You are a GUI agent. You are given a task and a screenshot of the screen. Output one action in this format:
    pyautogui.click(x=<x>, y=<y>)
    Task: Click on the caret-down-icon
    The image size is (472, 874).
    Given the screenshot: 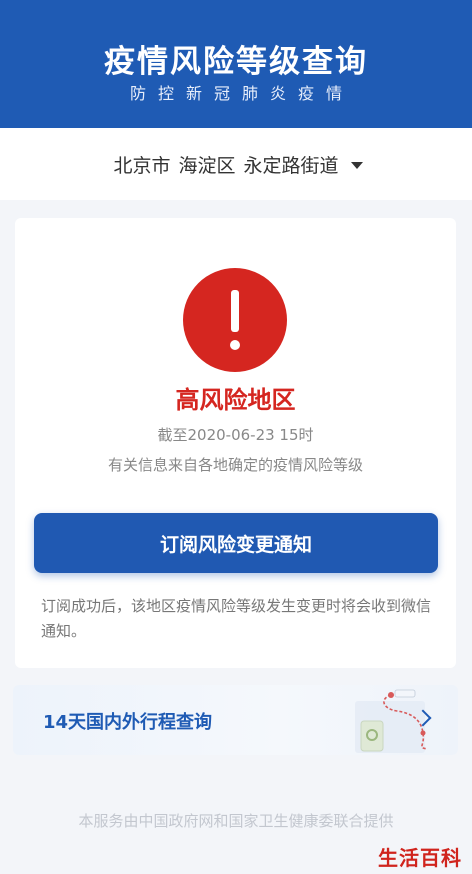 What is the action you would take?
    pyautogui.click(x=356, y=165)
    